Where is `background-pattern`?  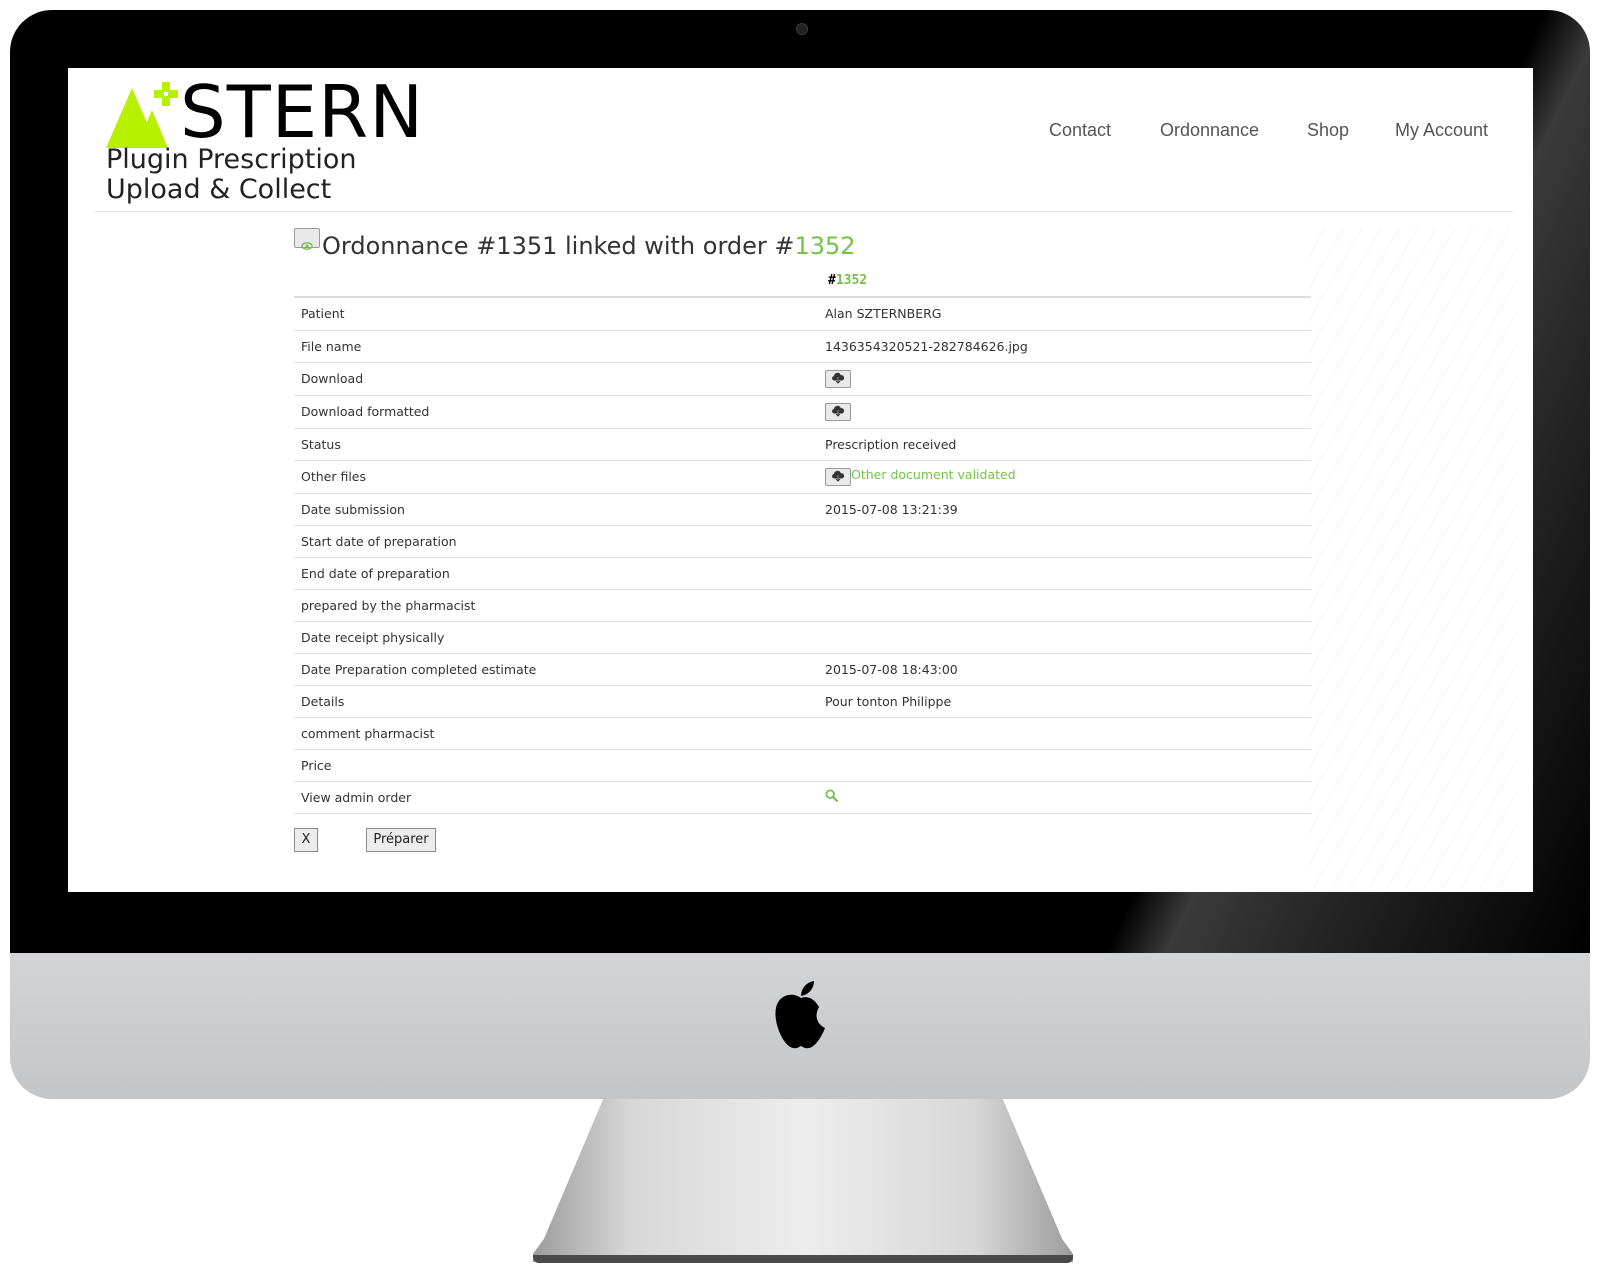 background-pattern is located at coordinates (1413, 558).